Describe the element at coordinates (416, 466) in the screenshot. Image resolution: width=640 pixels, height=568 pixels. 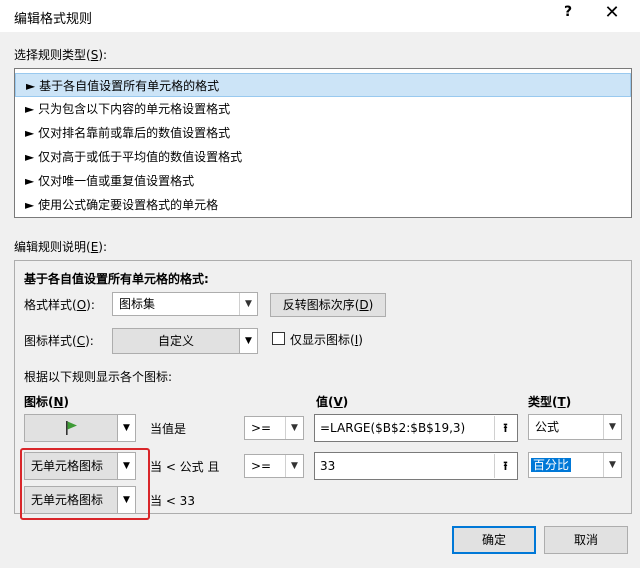
I see `value-input-row-2: 33 ⭱` at that location.